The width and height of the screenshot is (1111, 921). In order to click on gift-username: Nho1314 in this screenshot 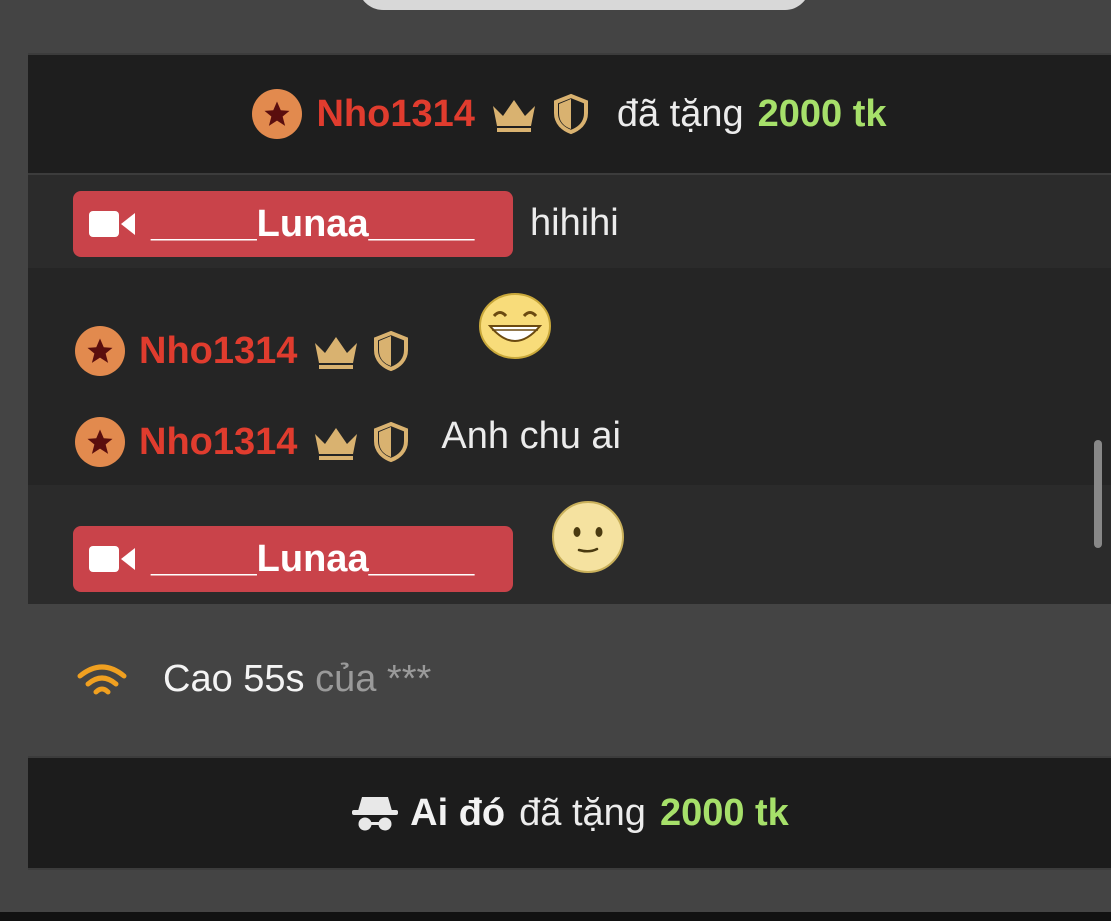, I will do `click(395, 114)`.